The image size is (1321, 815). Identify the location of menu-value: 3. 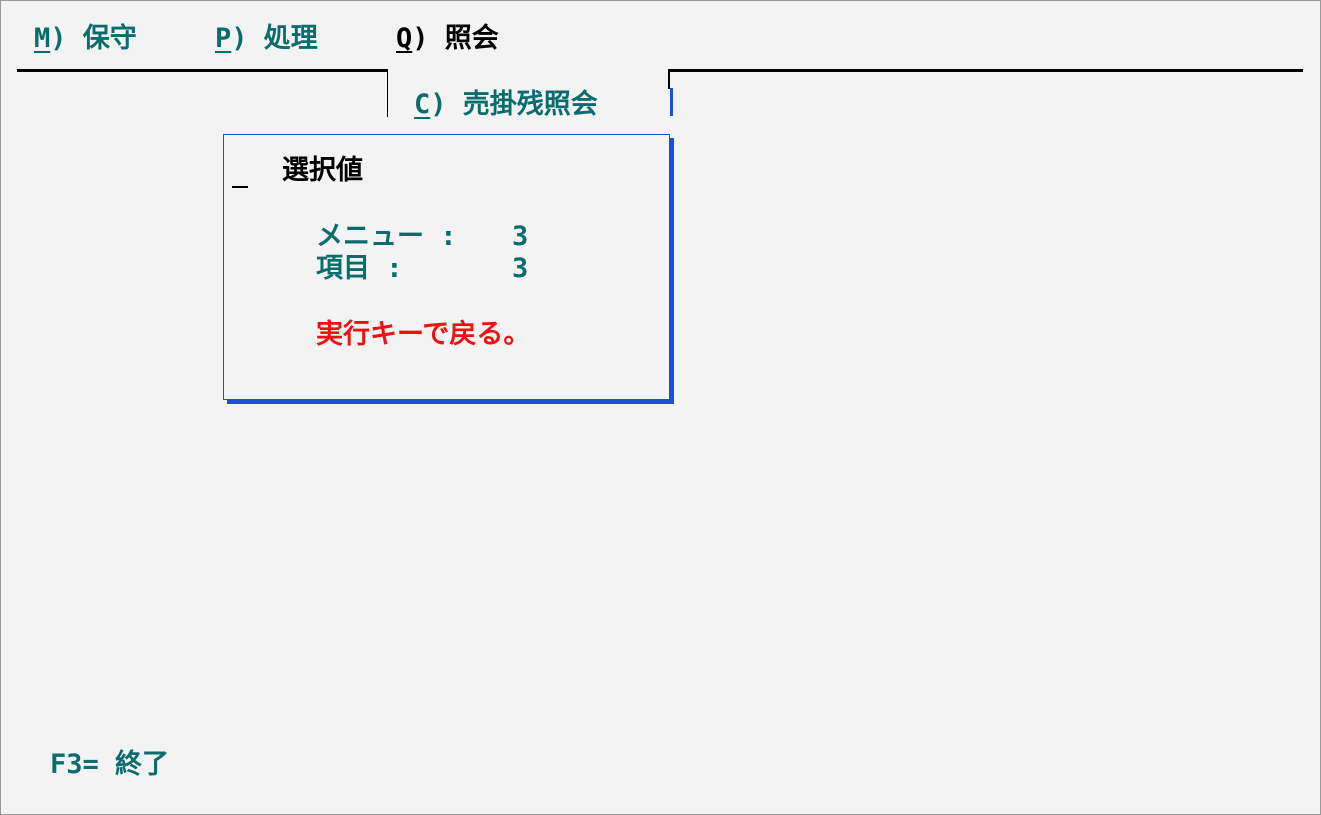
(520, 236).